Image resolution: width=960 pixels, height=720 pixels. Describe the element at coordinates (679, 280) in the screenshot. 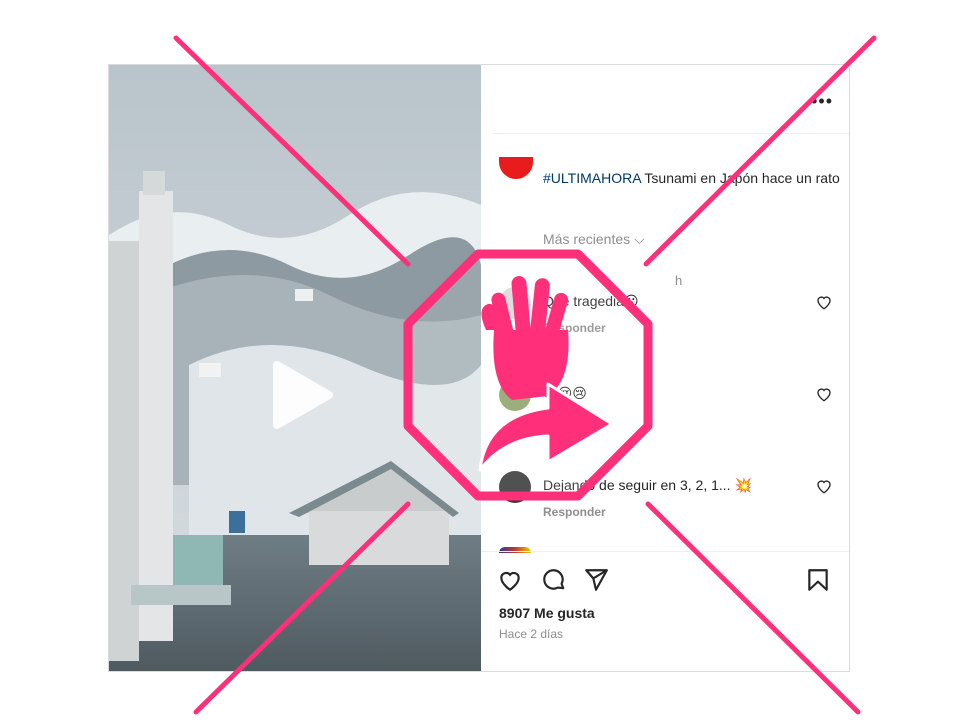

I see `comment-timestamp: h` at that location.